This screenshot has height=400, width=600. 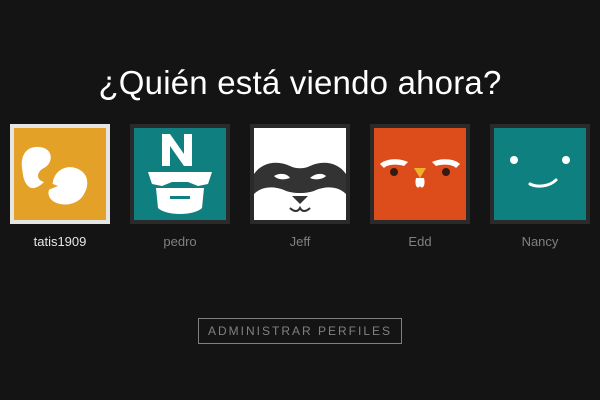 I want to click on profile-name: tatis1909, so click(x=60, y=241).